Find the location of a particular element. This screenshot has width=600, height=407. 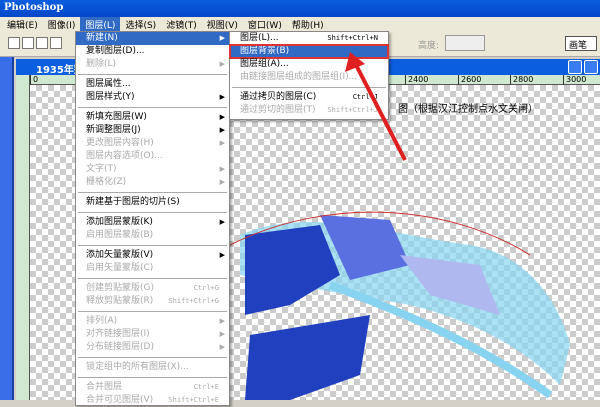

menu-item: 通过拷贝的图层(C) Ctrl+J is located at coordinates (309, 97).